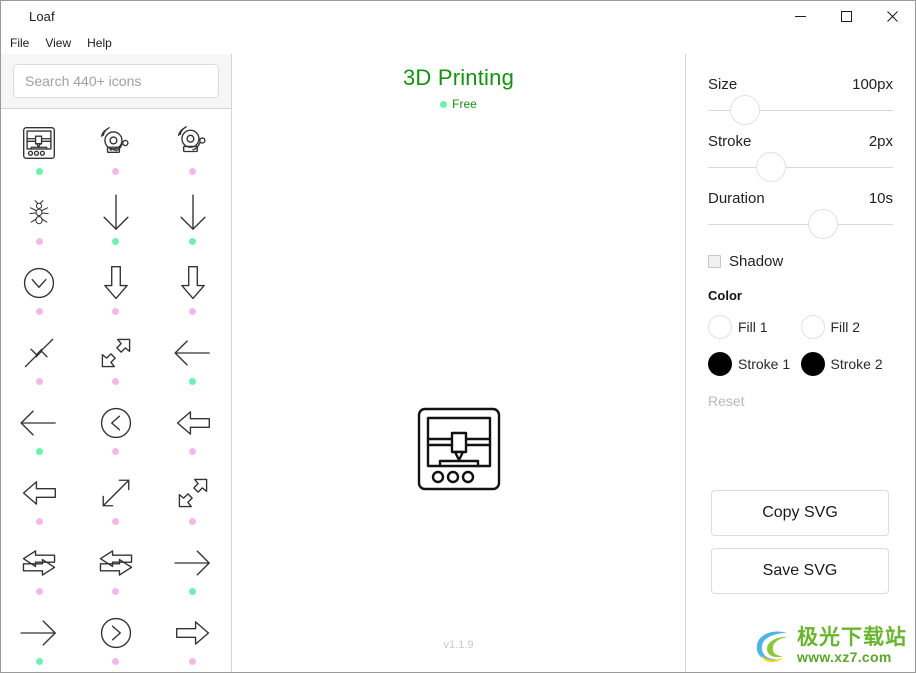 The height and width of the screenshot is (673, 916). I want to click on swatch-stroke-1: Stroke 1, so click(754, 364).